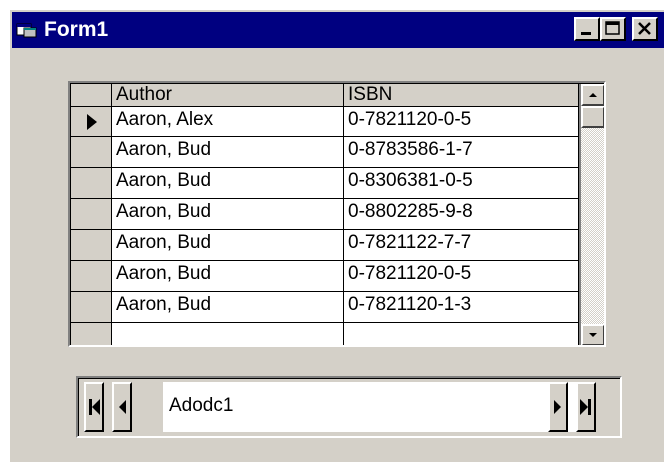 Image resolution: width=664 pixels, height=462 pixels. Describe the element at coordinates (410, 304) in the screenshot. I see `cell-text: 0-7821120-1-3` at that location.